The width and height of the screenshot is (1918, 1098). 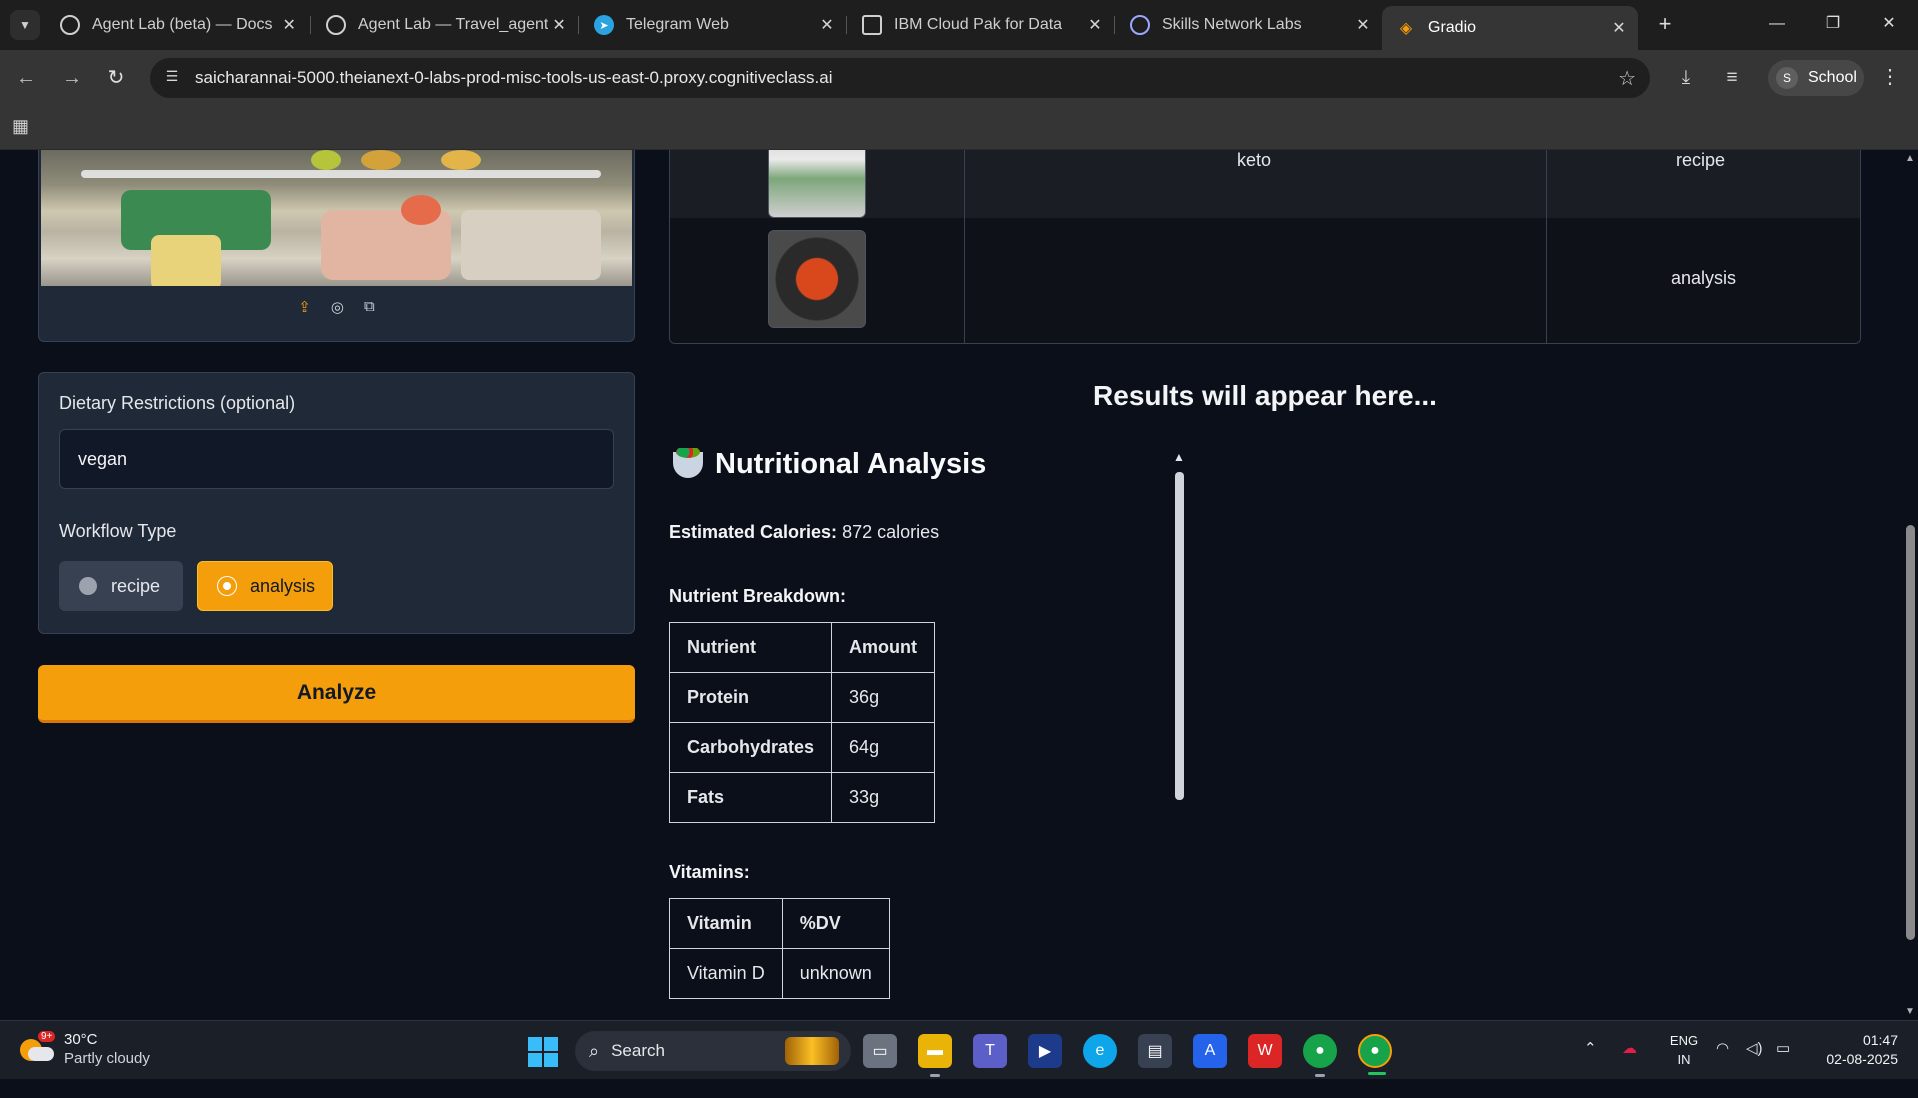 What do you see at coordinates (70, 25) in the screenshot?
I see `agent-lab-icon` at bounding box center [70, 25].